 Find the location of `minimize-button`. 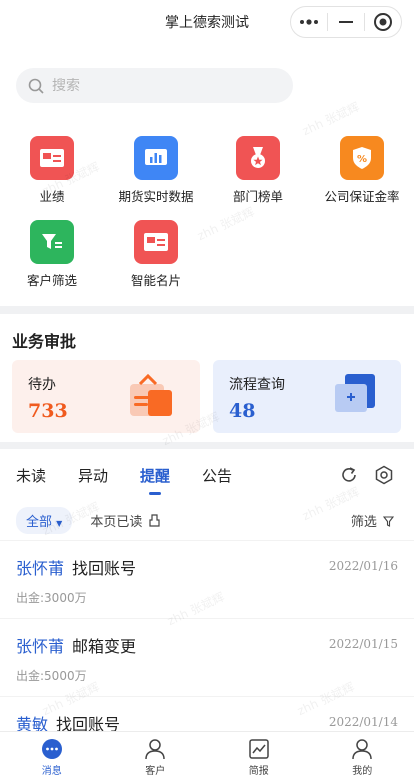

minimize-button is located at coordinates (346, 22).